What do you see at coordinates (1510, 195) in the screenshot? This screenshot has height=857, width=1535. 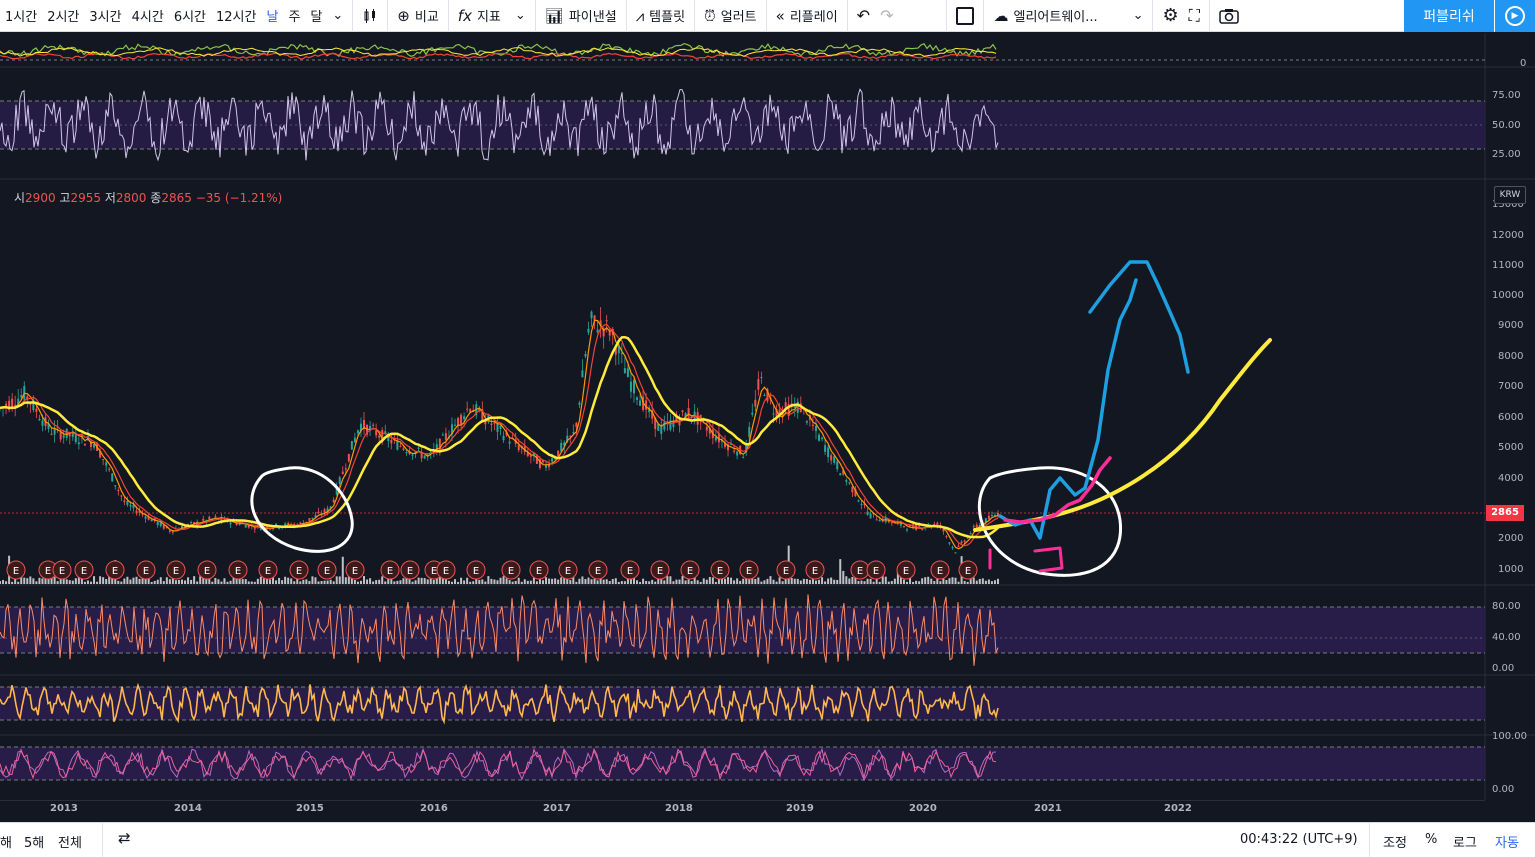 I see `currency-badge: KRW` at bounding box center [1510, 195].